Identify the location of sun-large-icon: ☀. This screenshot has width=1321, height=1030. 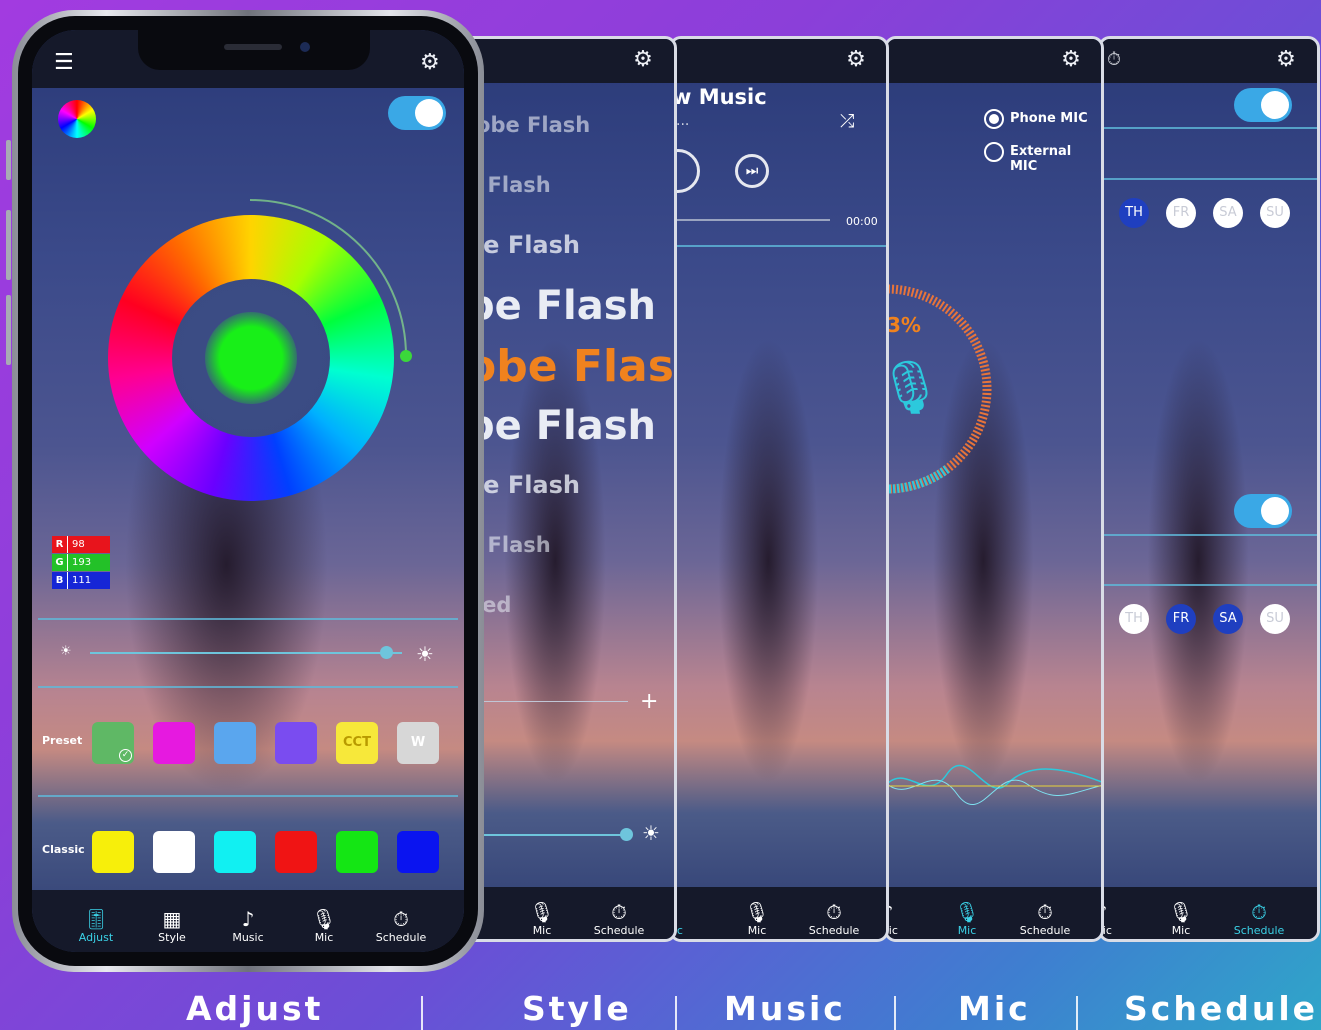
(425, 654).